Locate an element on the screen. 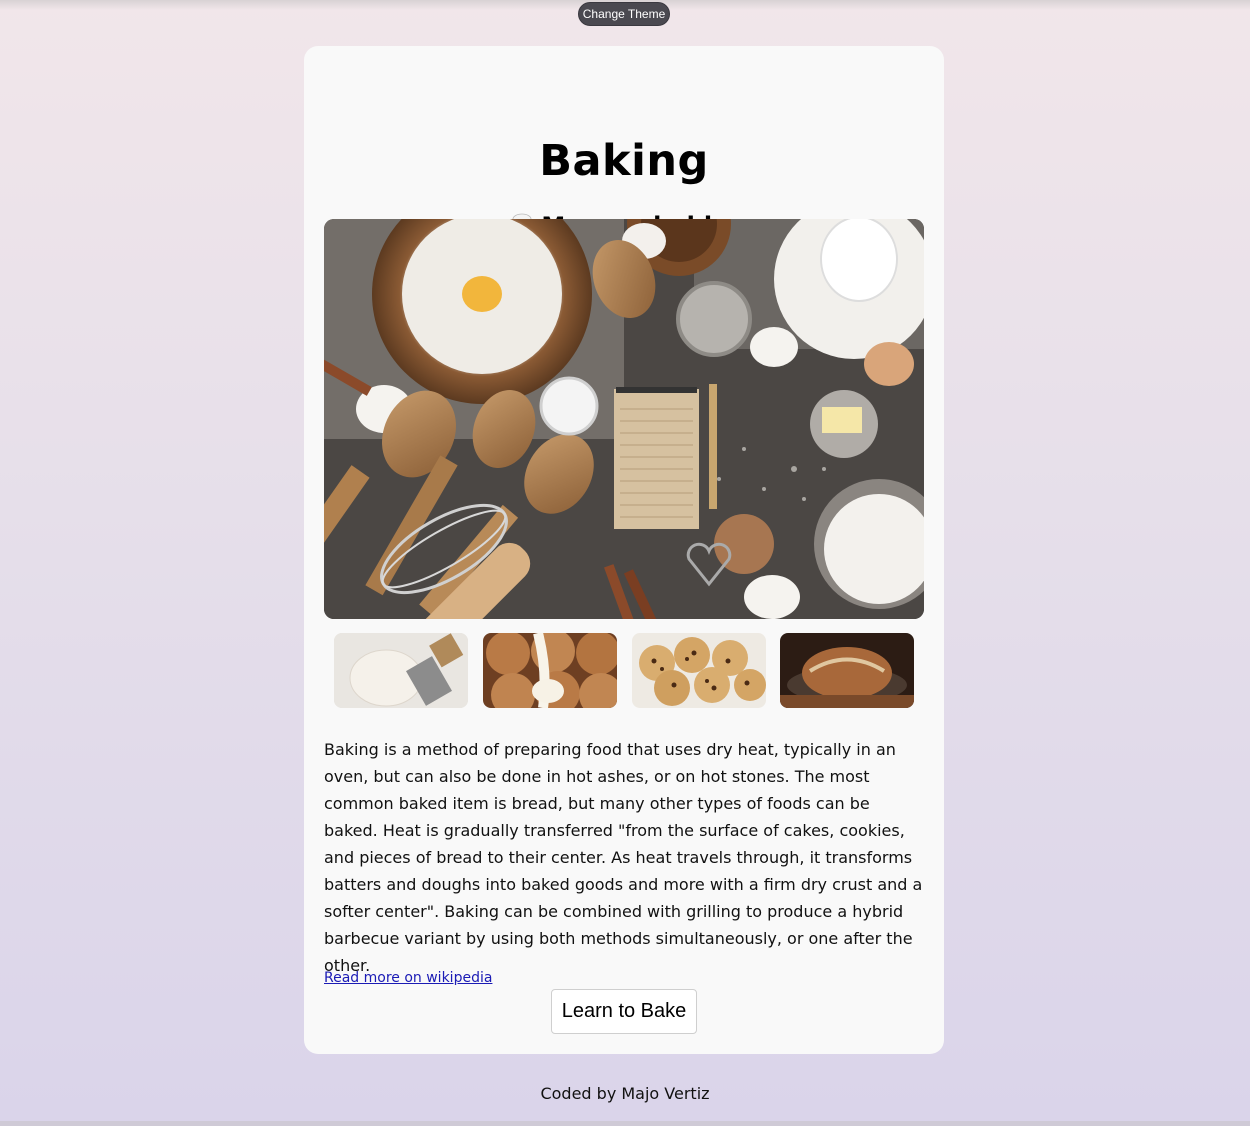 The image size is (1250, 1126). bread-loaf-thumbnail is located at coordinates (847, 670).